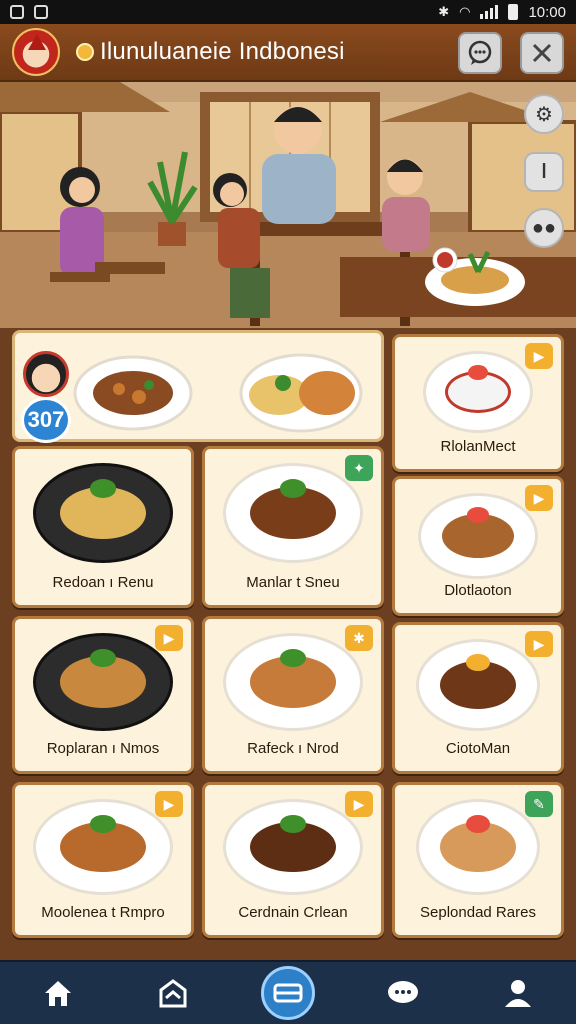  Describe the element at coordinates (288, 12) in the screenshot. I see `status-bar: ✱ ◠ 10:00` at that location.